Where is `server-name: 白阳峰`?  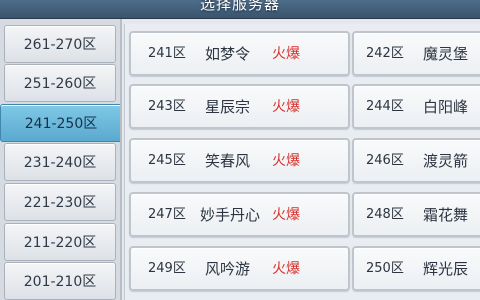
server-name: 白阳峰 is located at coordinates (446, 107).